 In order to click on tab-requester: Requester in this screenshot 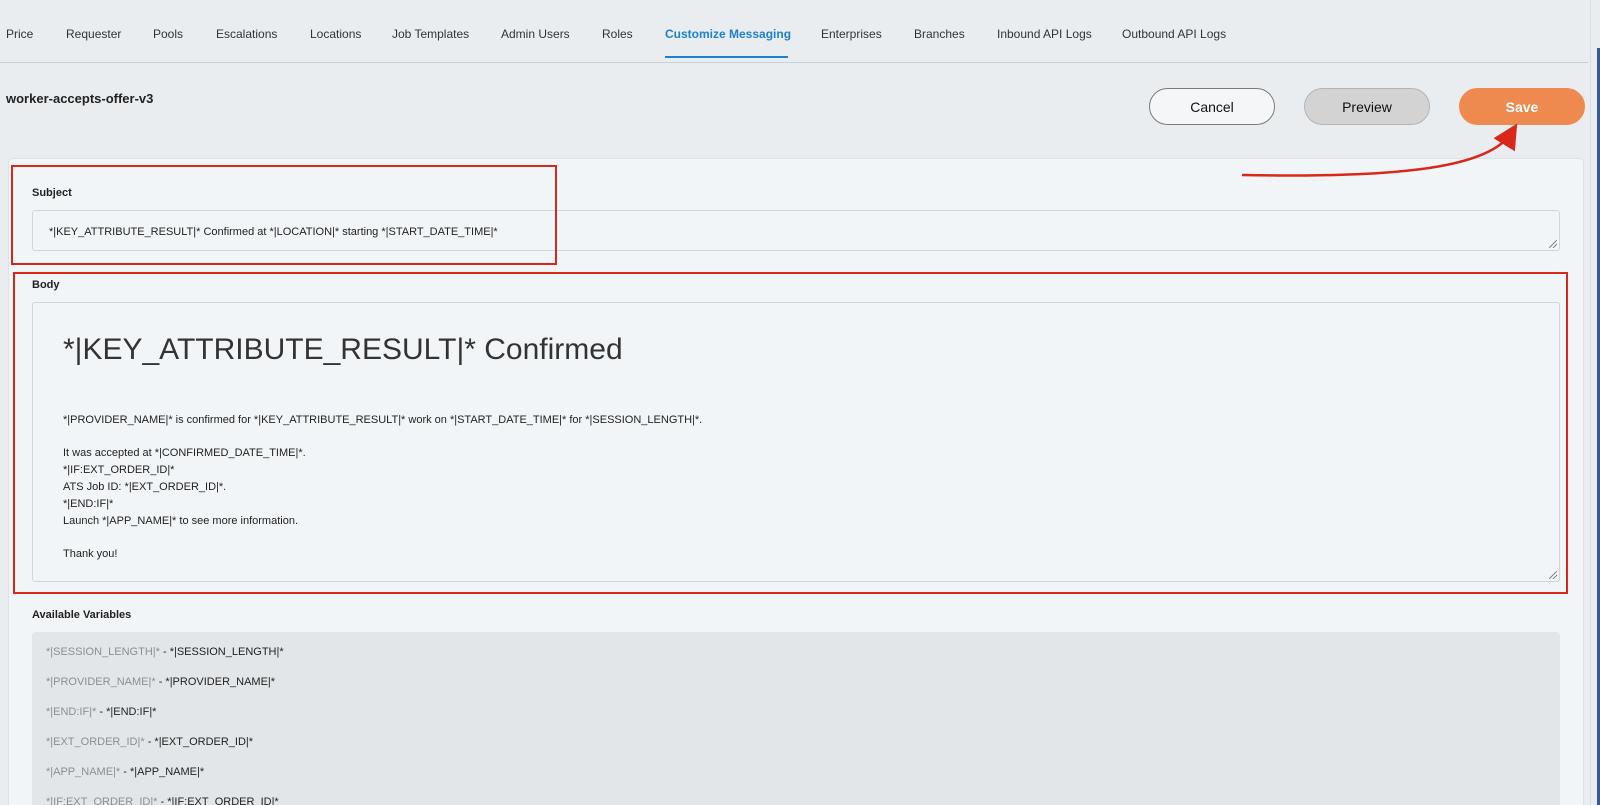, I will do `click(93, 34)`.